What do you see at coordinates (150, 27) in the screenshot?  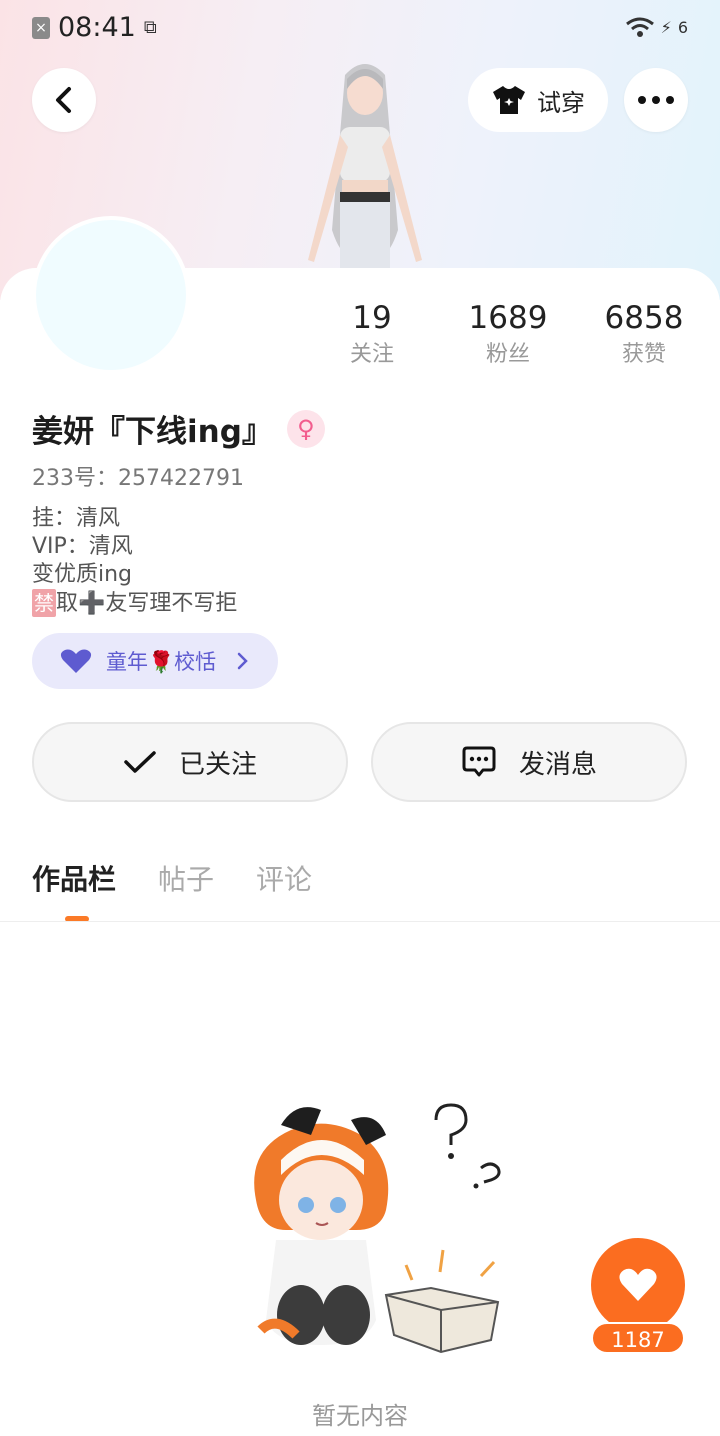 I see `app-notification-icon: ⧉` at bounding box center [150, 27].